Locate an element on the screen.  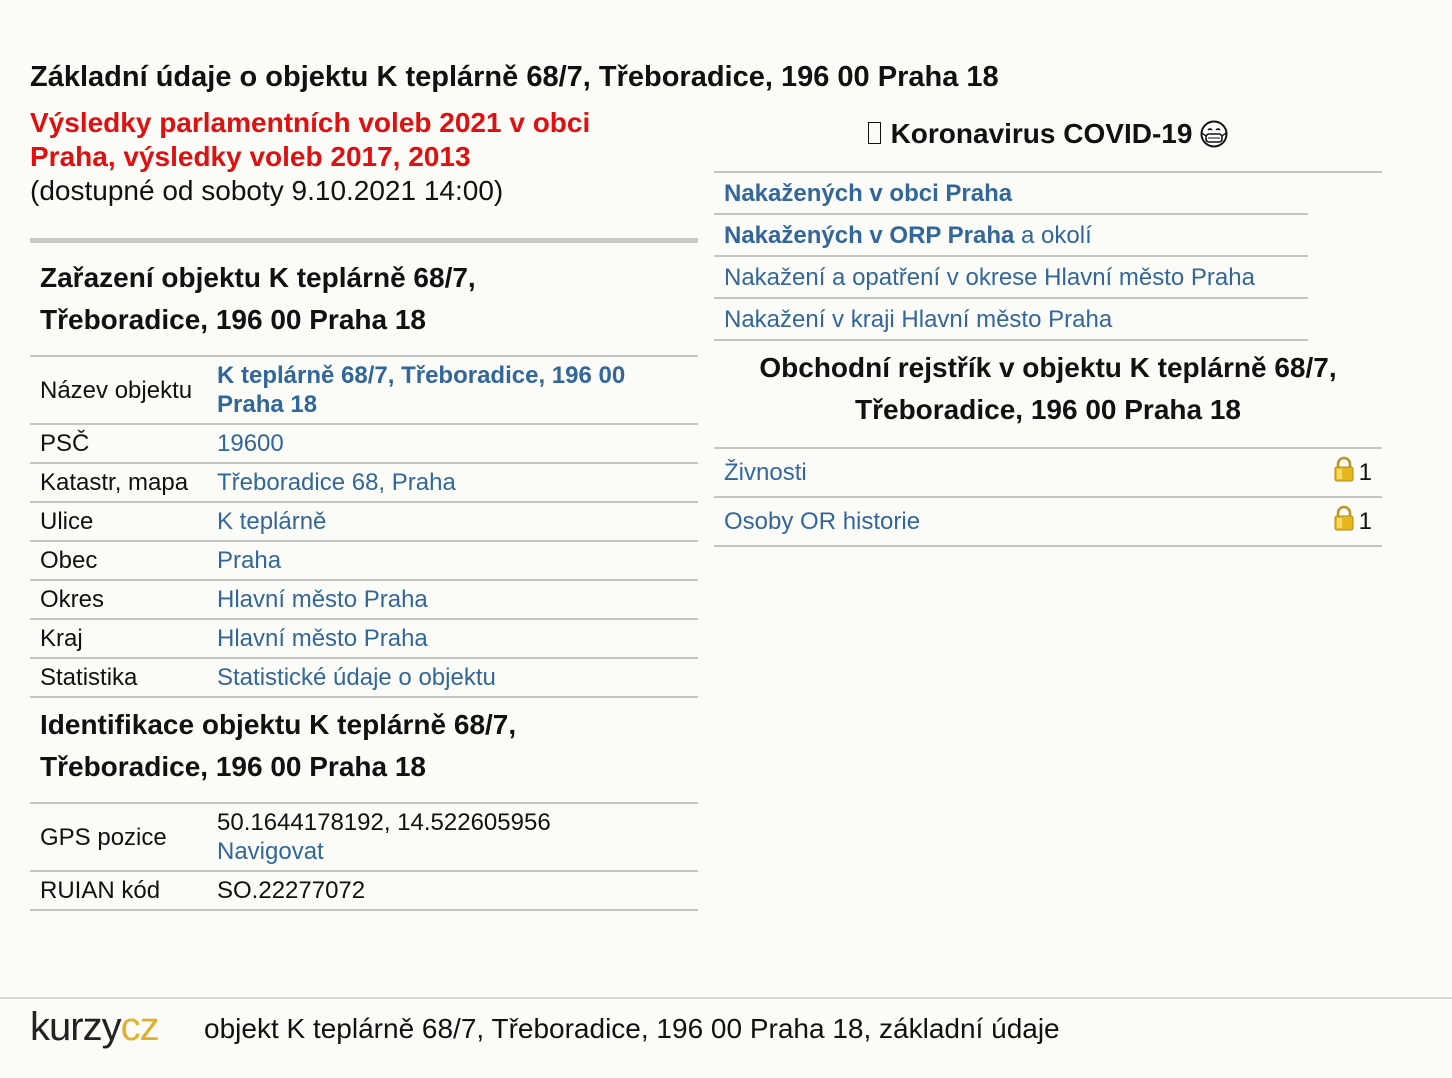
table-row: RUIAN kód SO.22277072 is located at coordinates (364, 890).